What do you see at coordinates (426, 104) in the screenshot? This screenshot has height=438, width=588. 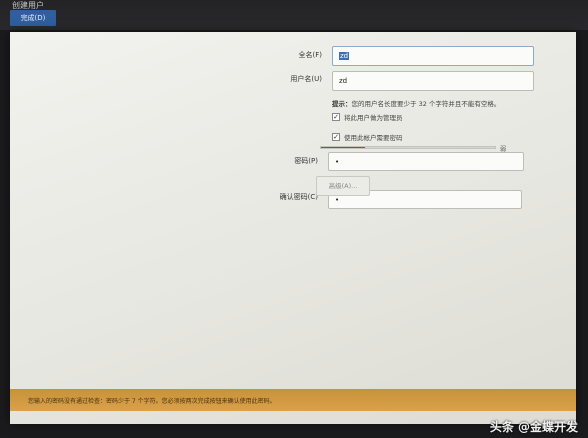 I see `hint-text: 您的用户名长度要少于 32 个字符并且不能有空格。` at bounding box center [426, 104].